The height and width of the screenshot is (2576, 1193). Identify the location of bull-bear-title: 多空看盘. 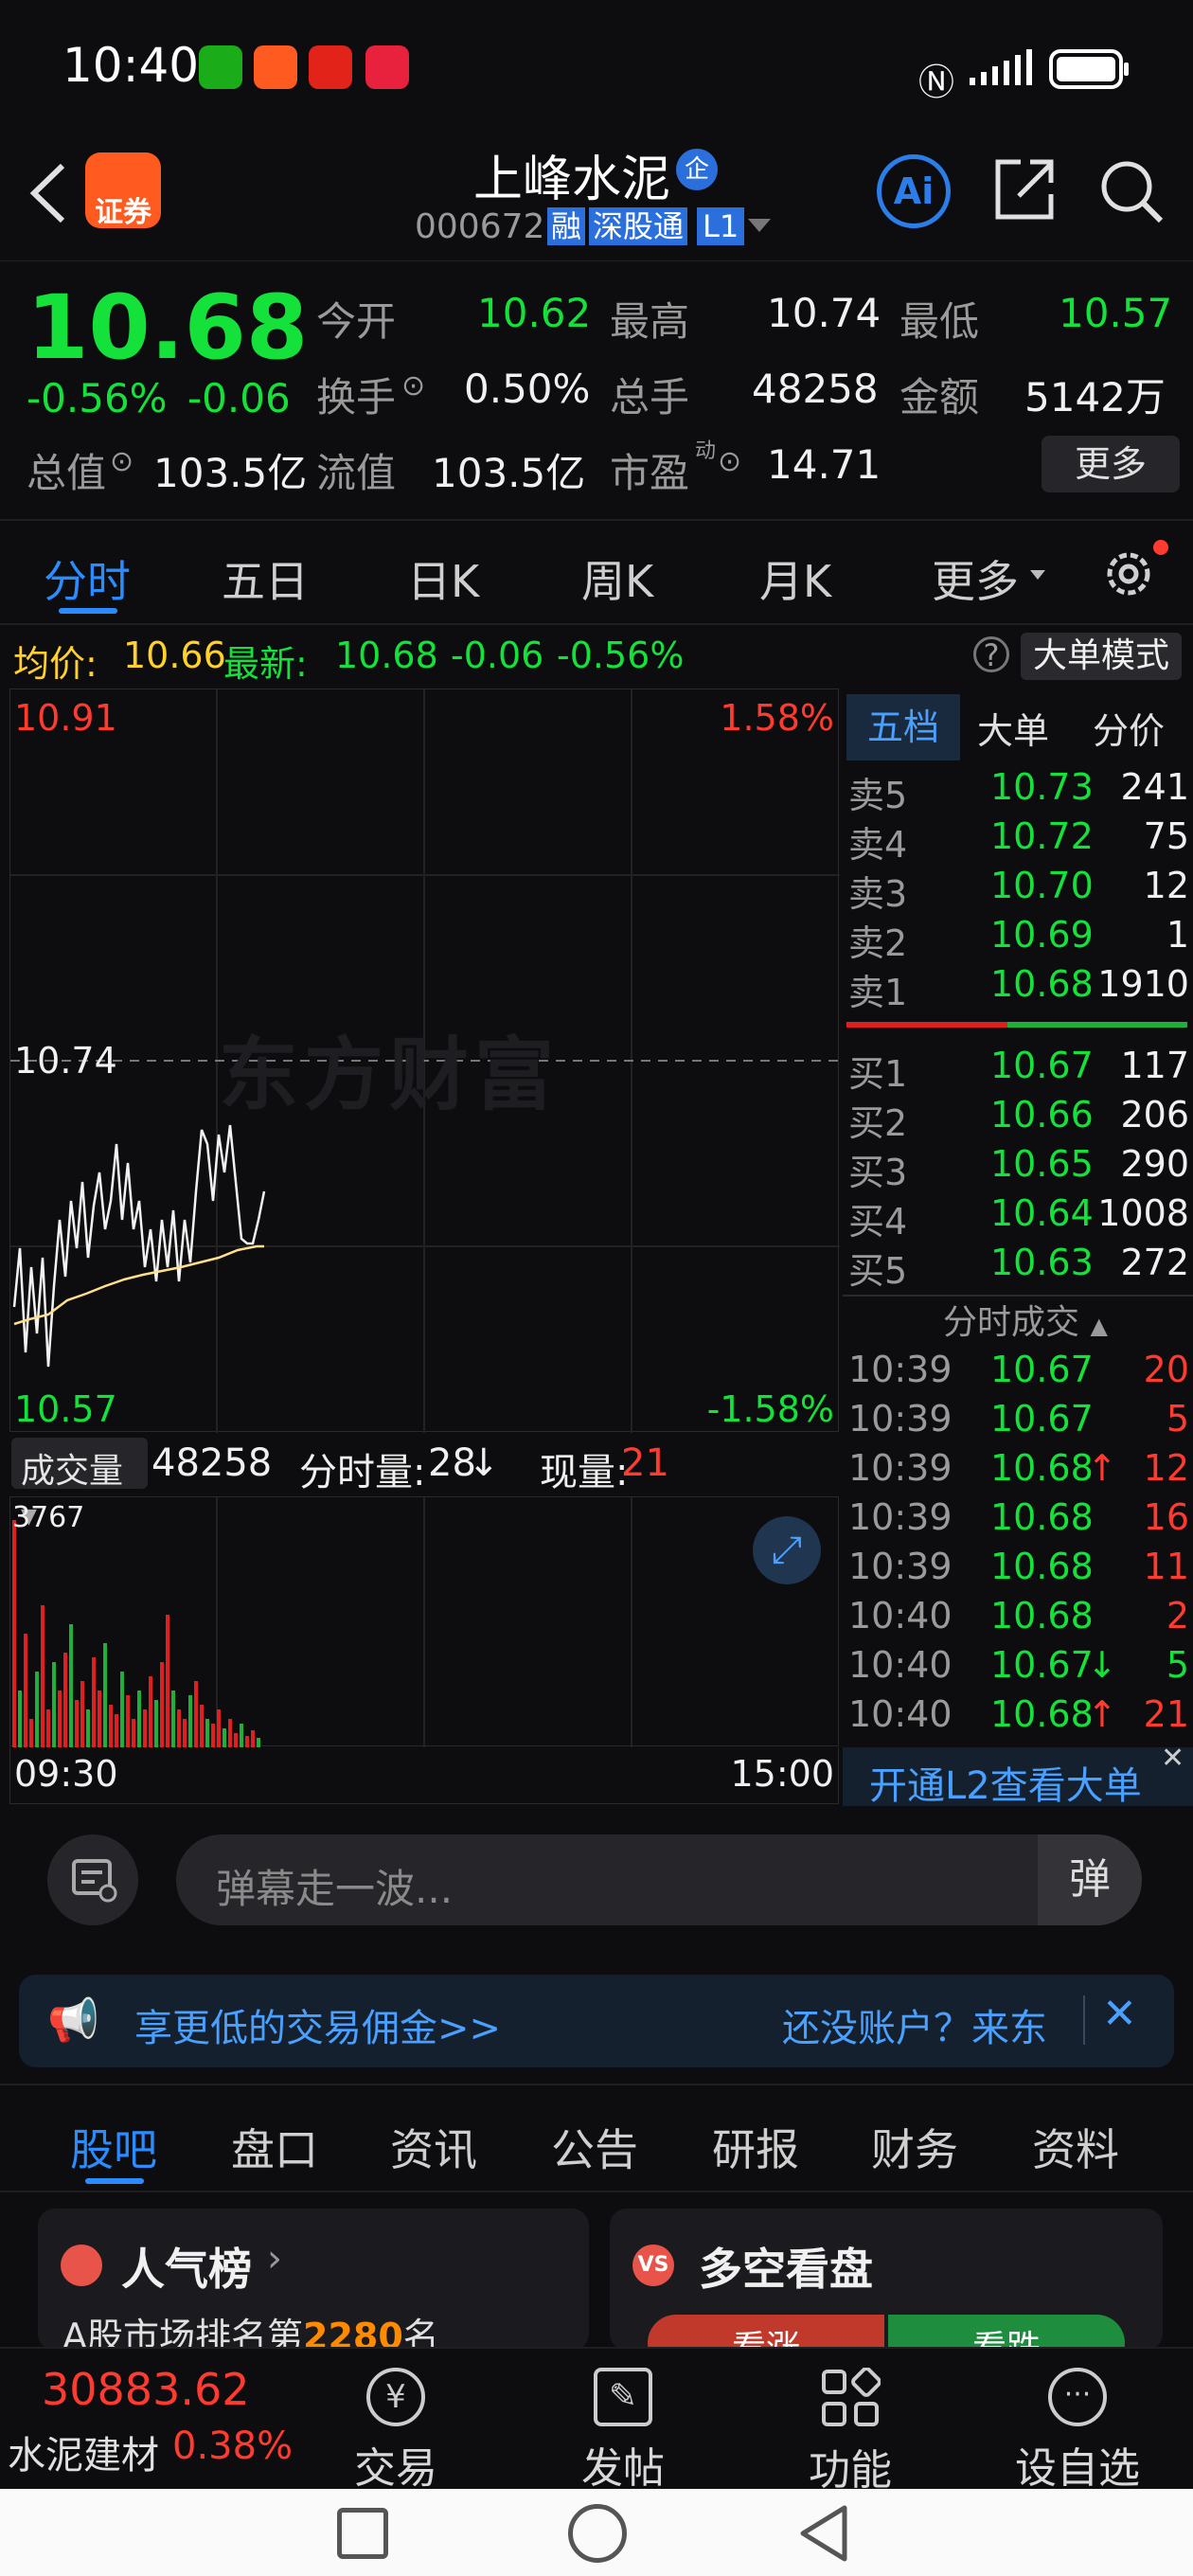
(786, 2269).